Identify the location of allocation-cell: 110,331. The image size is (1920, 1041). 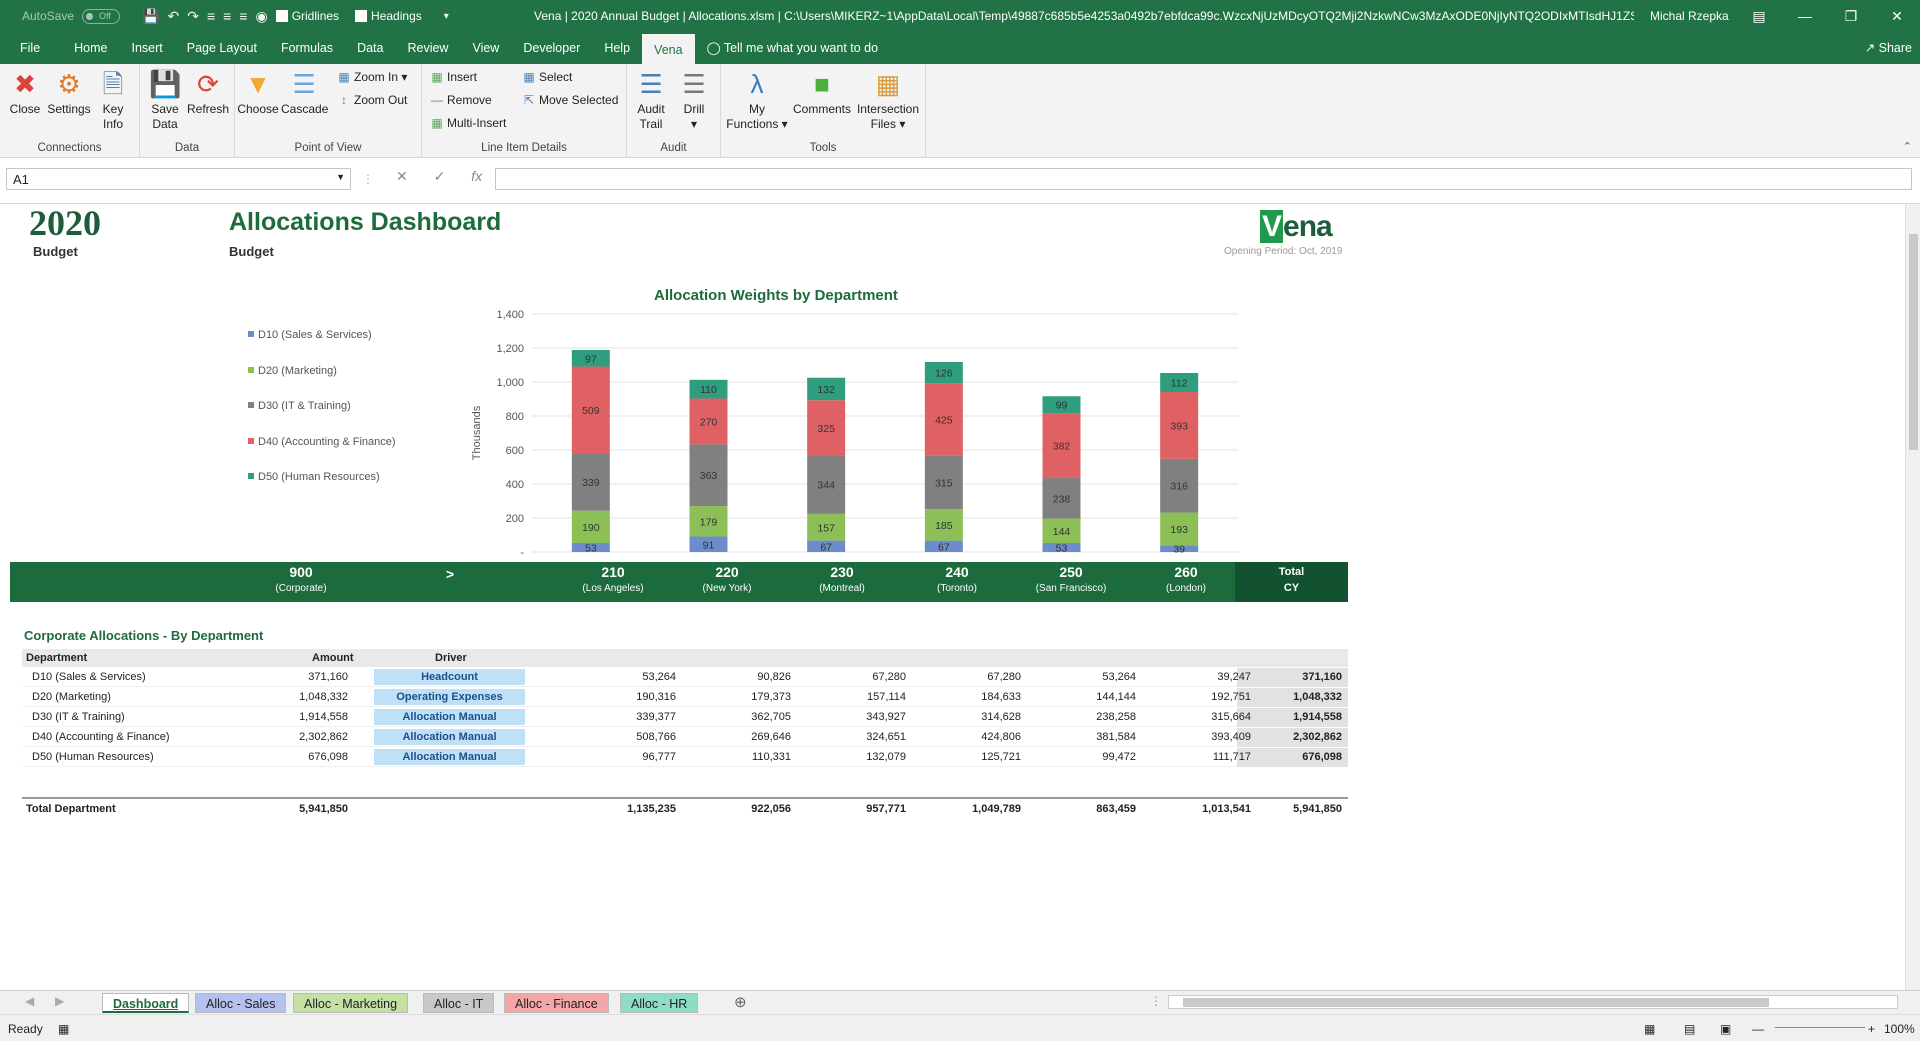
(746, 757).